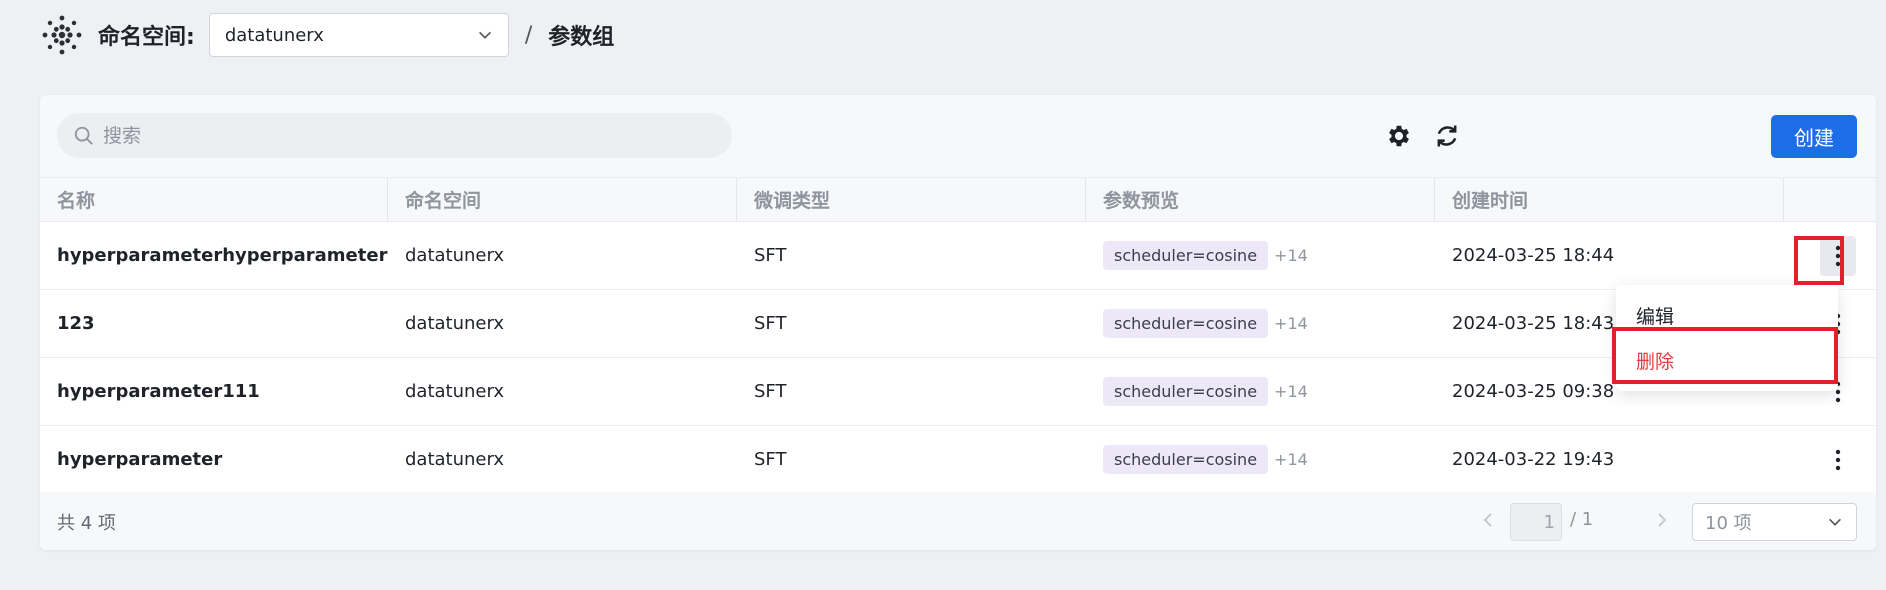 The width and height of the screenshot is (1886, 590). What do you see at coordinates (1655, 360) in the screenshot?
I see `menu-item-delete: 删除` at bounding box center [1655, 360].